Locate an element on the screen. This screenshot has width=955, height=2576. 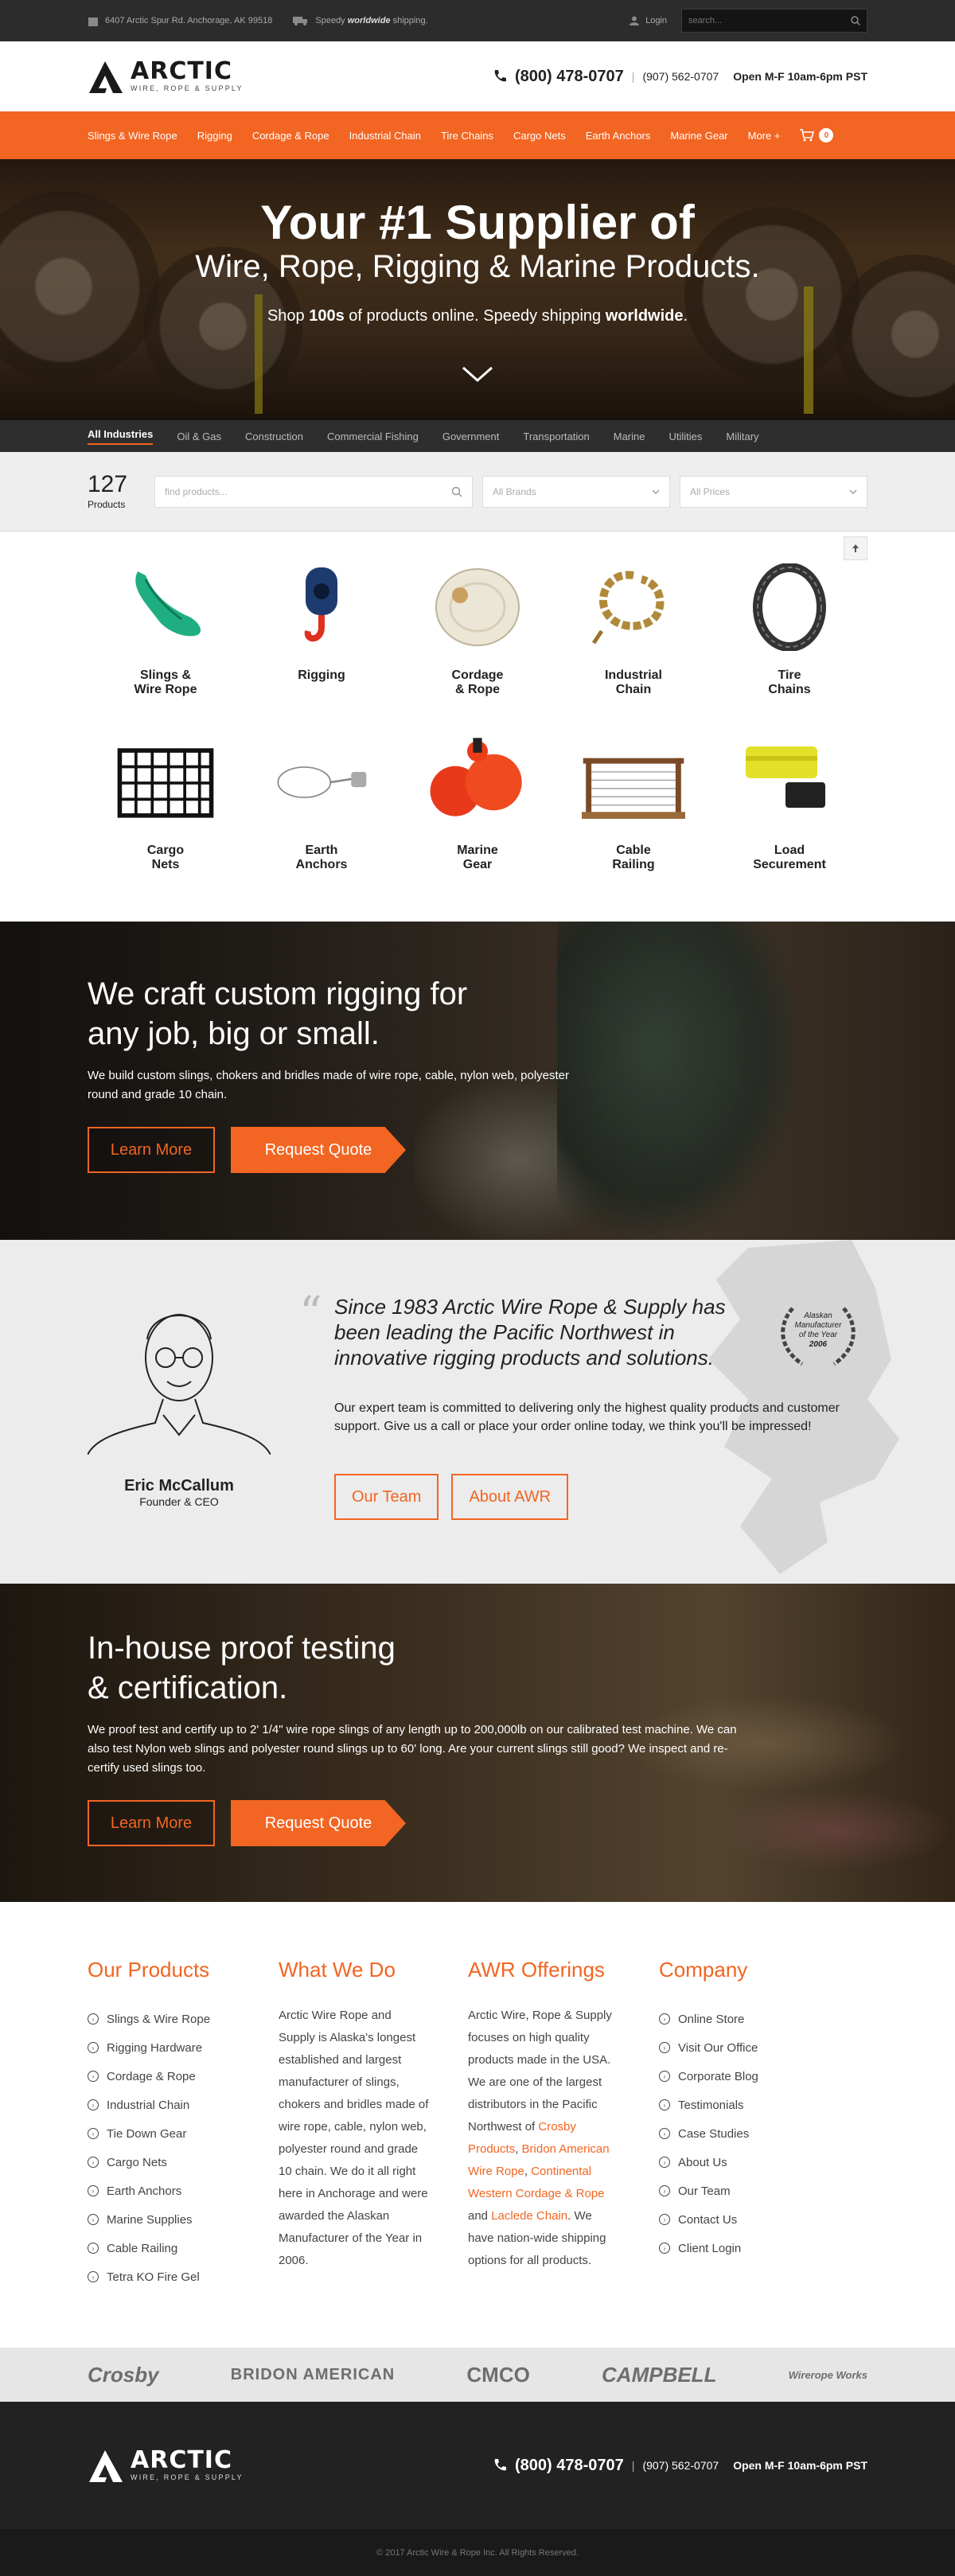
footer-link-label: Marine Supplies is located at coordinates (150, 2220).